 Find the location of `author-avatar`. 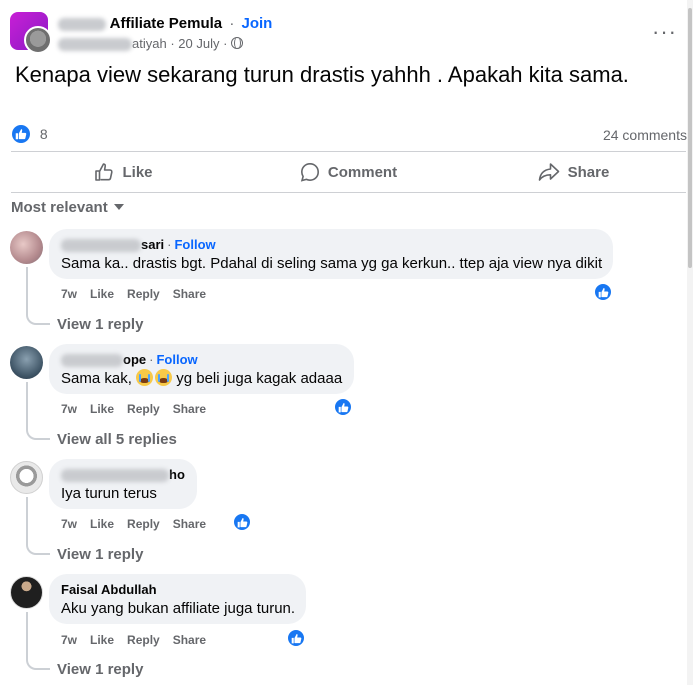

author-avatar is located at coordinates (38, 40).